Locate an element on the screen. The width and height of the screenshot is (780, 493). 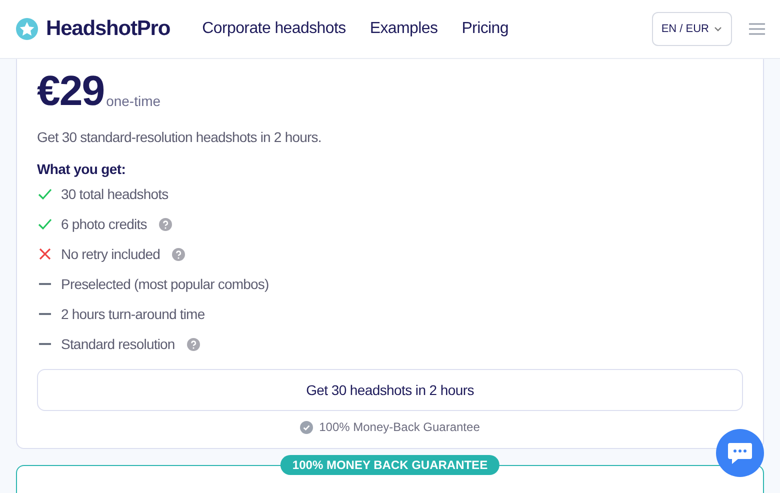
feature-text: 30 total headshots is located at coordinates (114, 194).